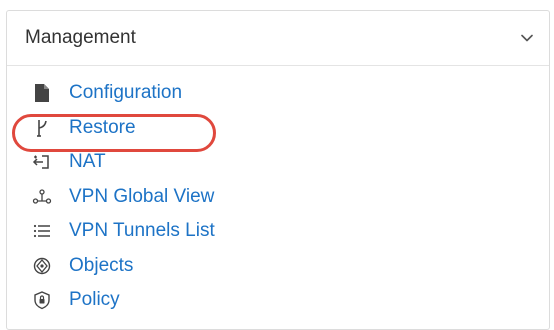 The image size is (554, 330). I want to click on nav-item-label: Objects, so click(101, 265).